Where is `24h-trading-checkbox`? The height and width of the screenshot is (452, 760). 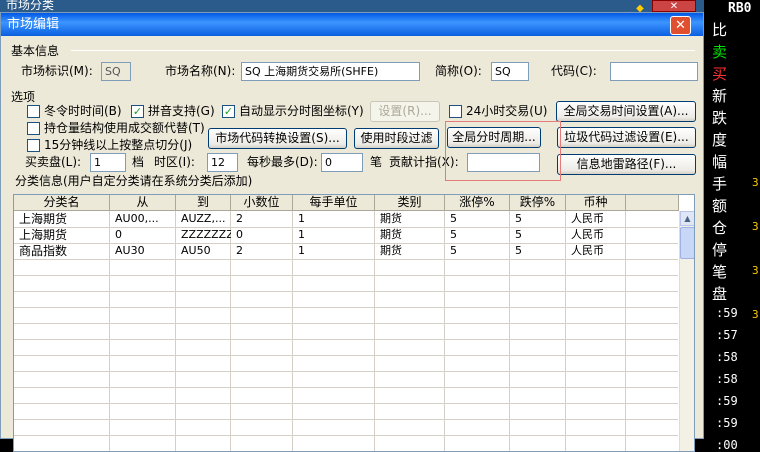 24h-trading-checkbox is located at coordinates (455, 111).